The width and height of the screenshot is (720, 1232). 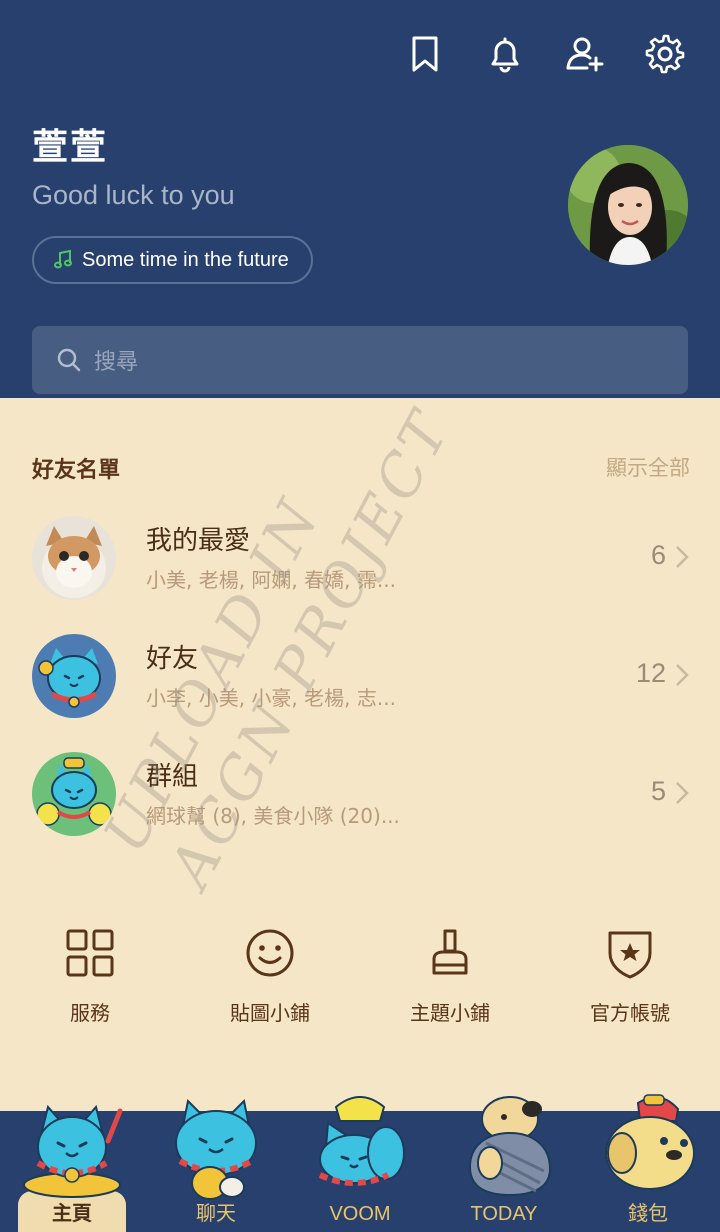 I want to click on friend-group-friends: 好友 小李, 小美, 小豪, 老楊, 志... 12, so click(x=360, y=693).